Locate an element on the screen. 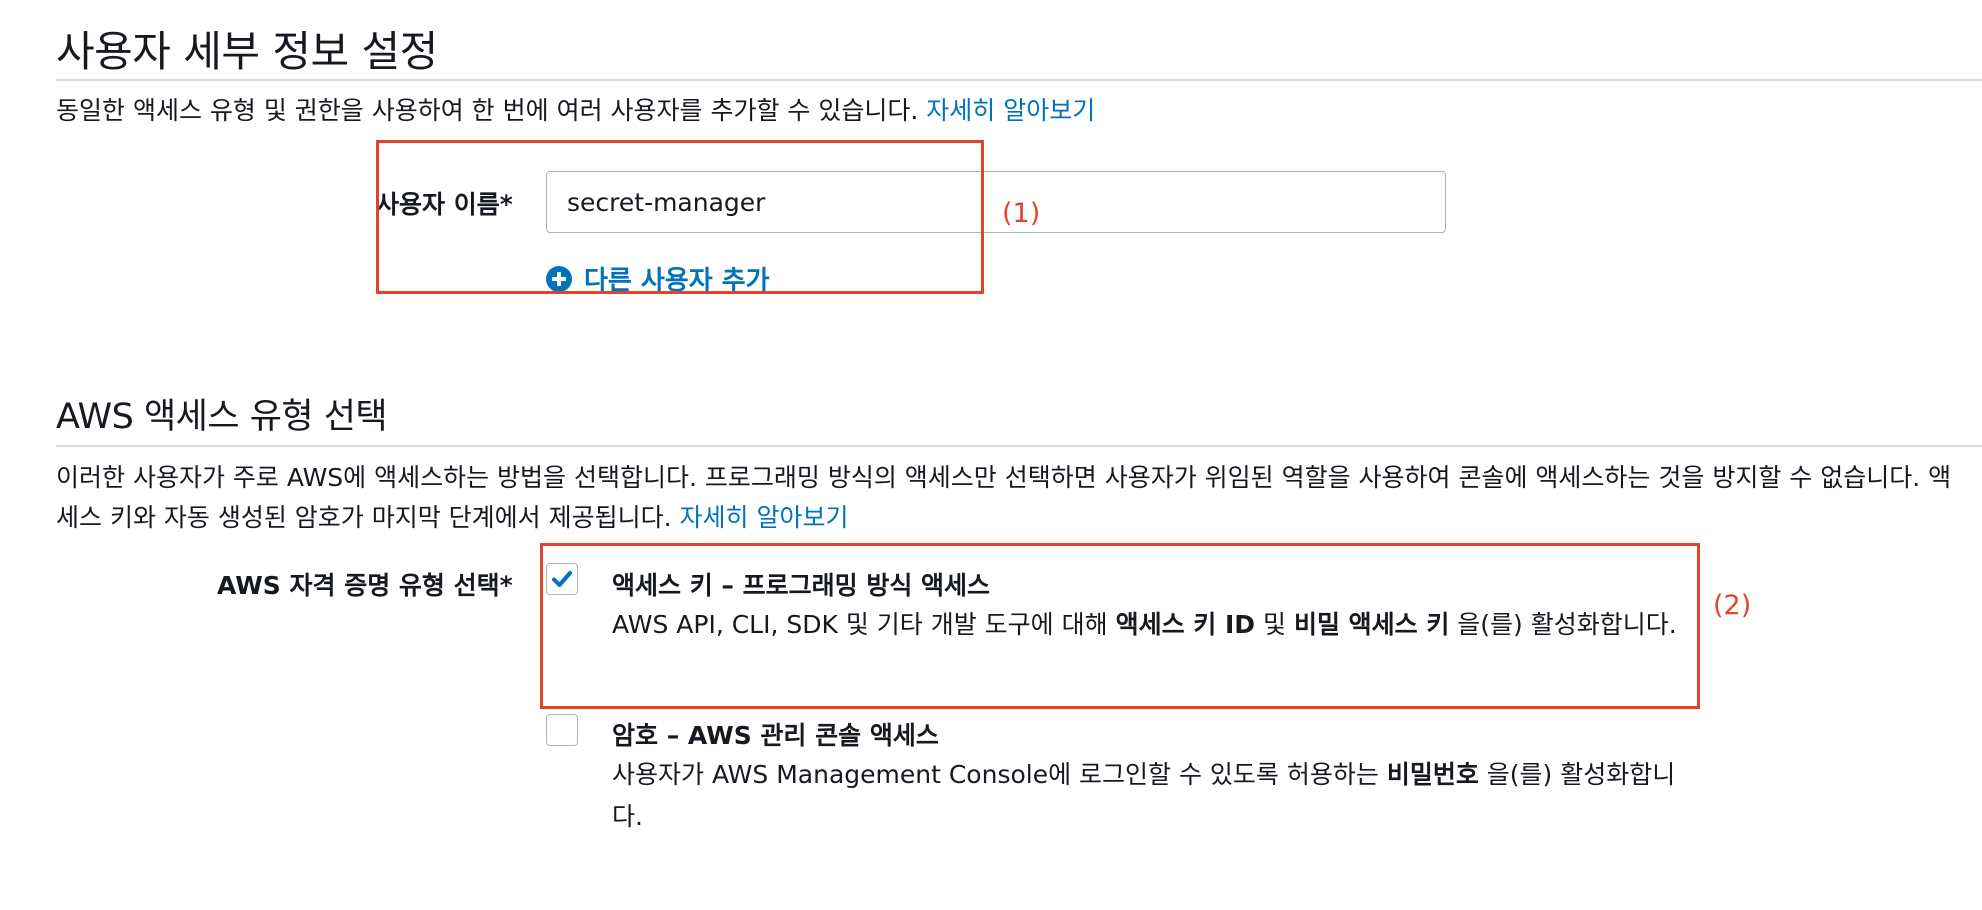  section-title-user-details: 사용자 세부 정보 설정 is located at coordinates (247, 51).